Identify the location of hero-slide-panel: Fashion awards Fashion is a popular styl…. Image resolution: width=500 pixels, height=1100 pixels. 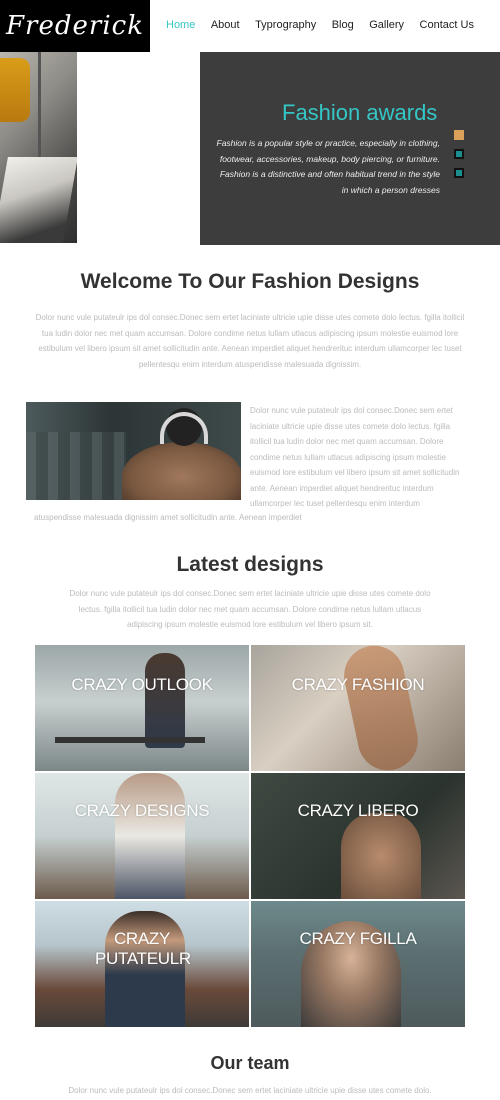
(350, 148).